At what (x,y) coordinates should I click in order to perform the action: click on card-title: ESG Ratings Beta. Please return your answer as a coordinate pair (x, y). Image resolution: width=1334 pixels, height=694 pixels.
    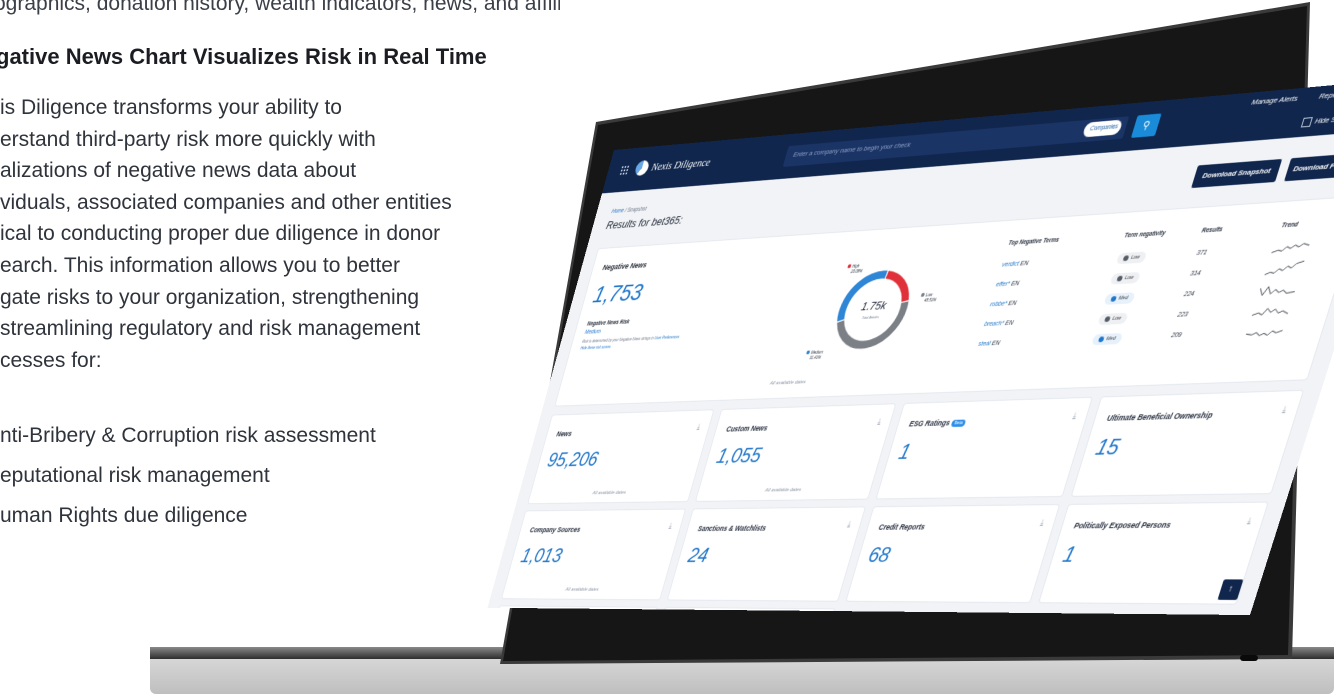
    Looking at the image, I should click on (937, 423).